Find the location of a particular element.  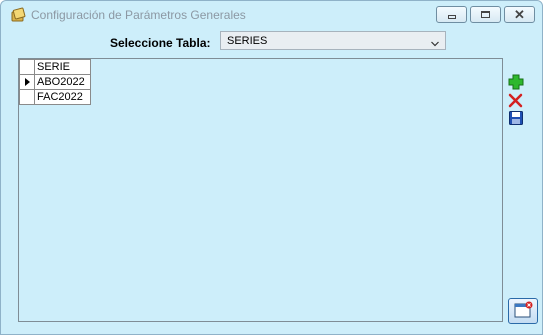

table-cell-serie: FAC2022 is located at coordinates (62, 97).